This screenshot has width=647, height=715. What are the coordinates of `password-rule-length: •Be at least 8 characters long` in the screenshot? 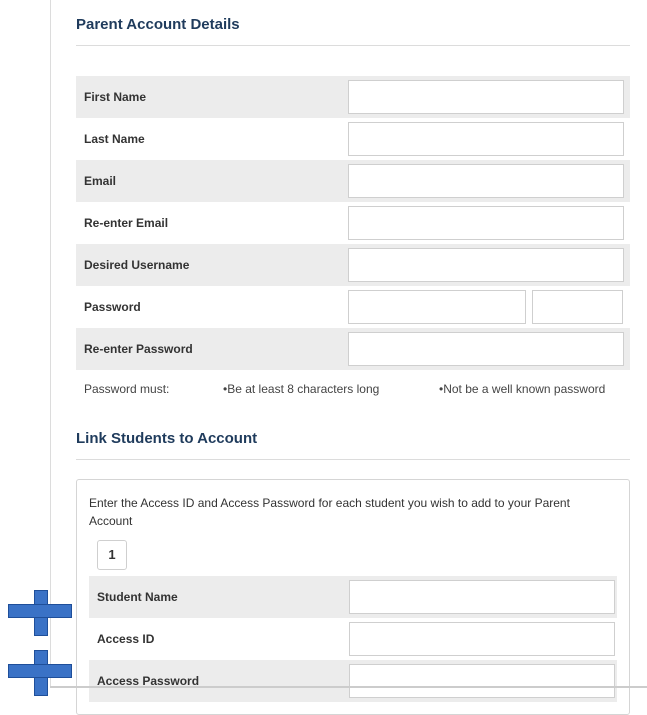 It's located at (301, 389).